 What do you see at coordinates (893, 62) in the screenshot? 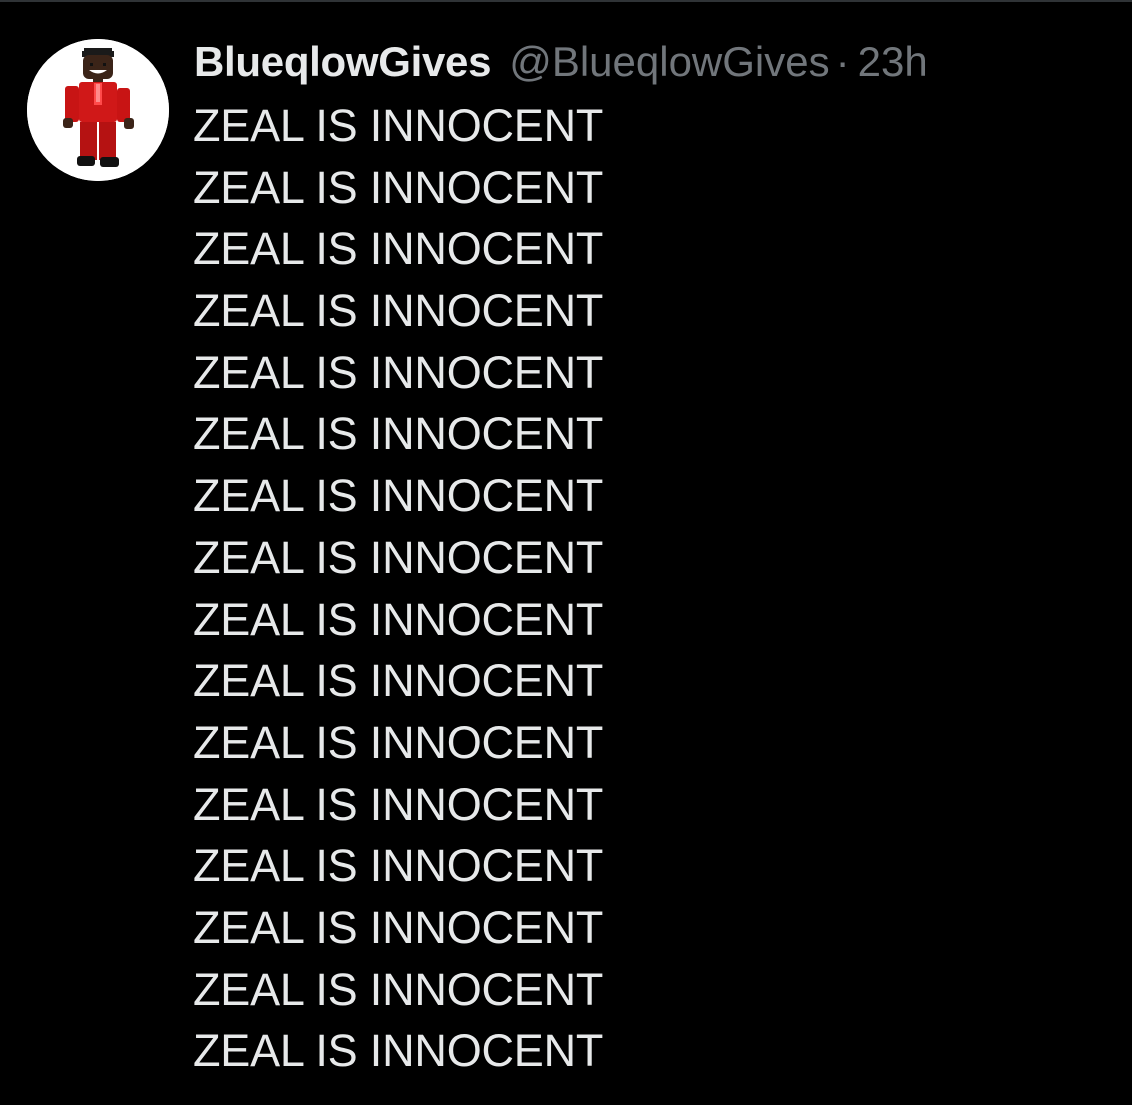
I see `tweet-timestamp: 23h` at bounding box center [893, 62].